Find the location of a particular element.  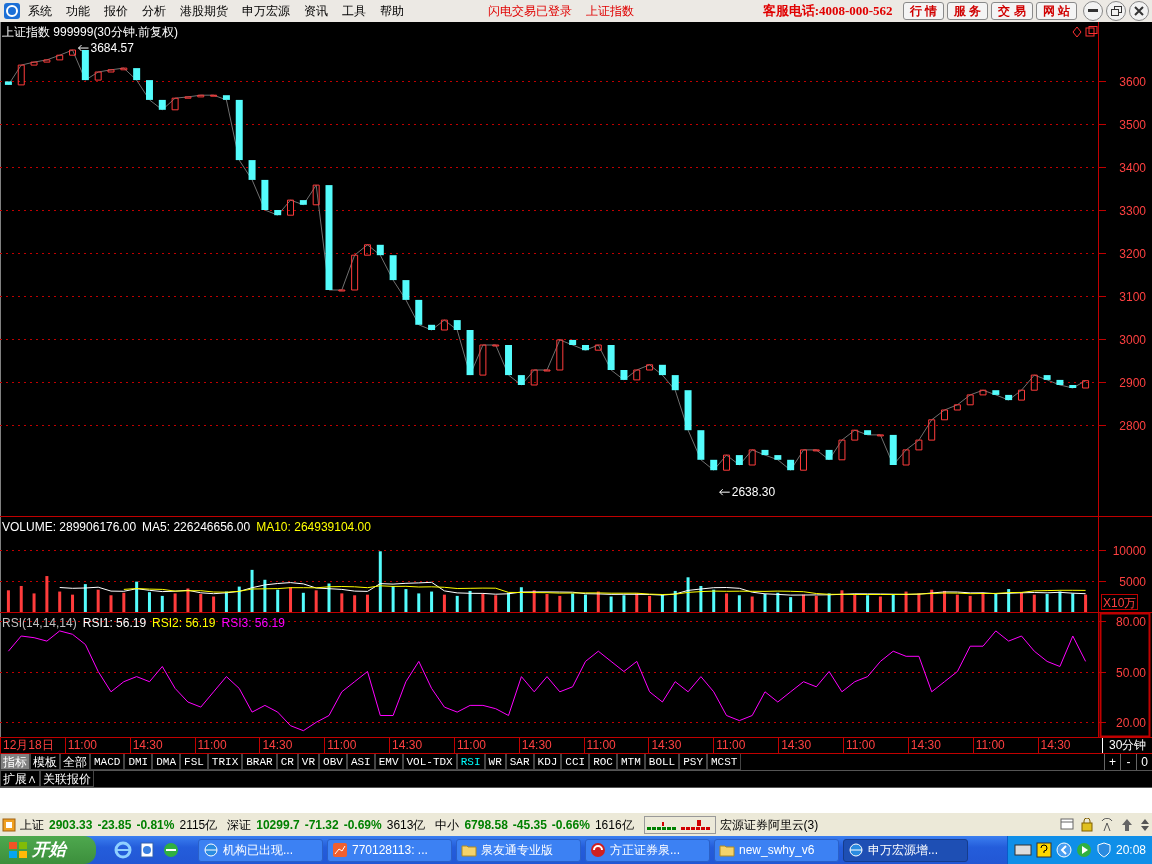

index-percent: -0.66% is located at coordinates (570, 825).